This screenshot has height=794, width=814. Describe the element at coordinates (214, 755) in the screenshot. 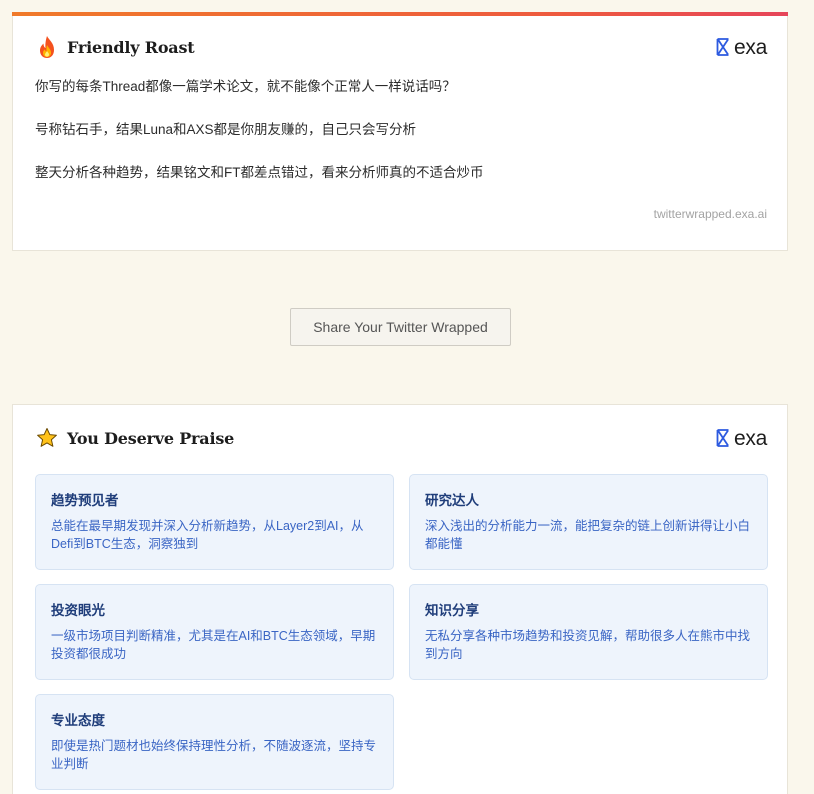

I see `praise-item-desc: 即使是热门题材也始终保持理性分析，不随波逐流，坚持专业判断` at that location.